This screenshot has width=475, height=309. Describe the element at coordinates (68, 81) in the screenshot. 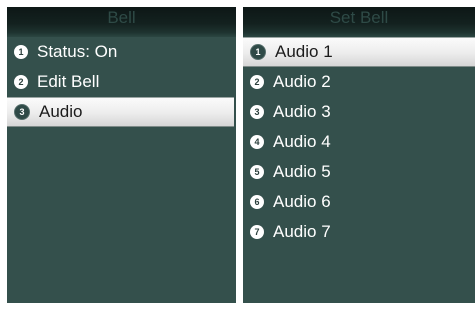

I see `menu-item-label: Edit Bell` at that location.